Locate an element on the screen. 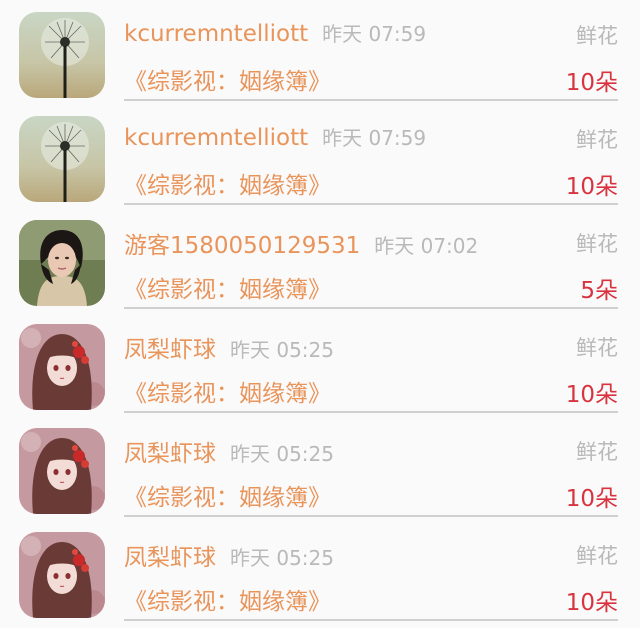  username: 游客1580050129531 昨天 07:02 is located at coordinates (301, 243).